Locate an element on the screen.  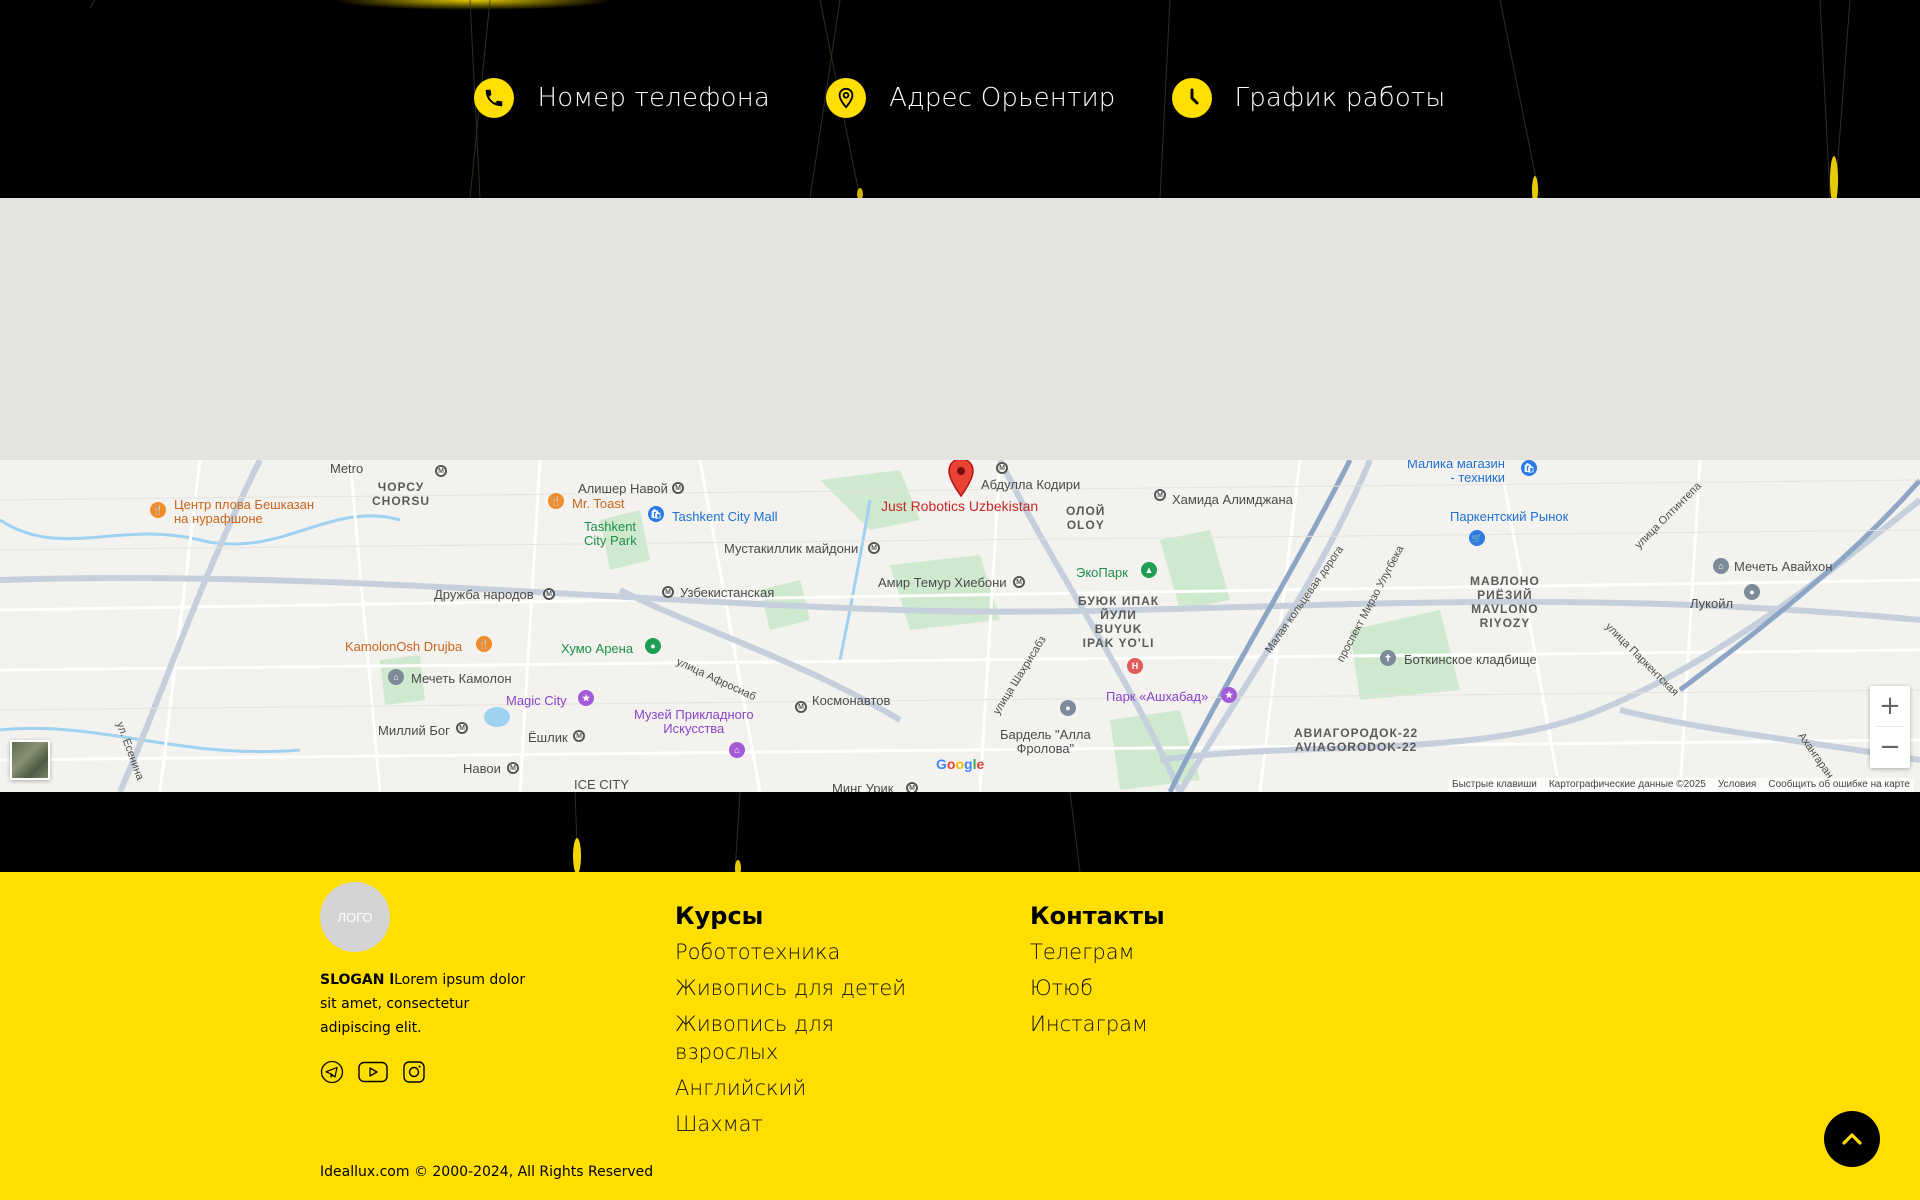
map-label: Metro is located at coordinates (347, 468).